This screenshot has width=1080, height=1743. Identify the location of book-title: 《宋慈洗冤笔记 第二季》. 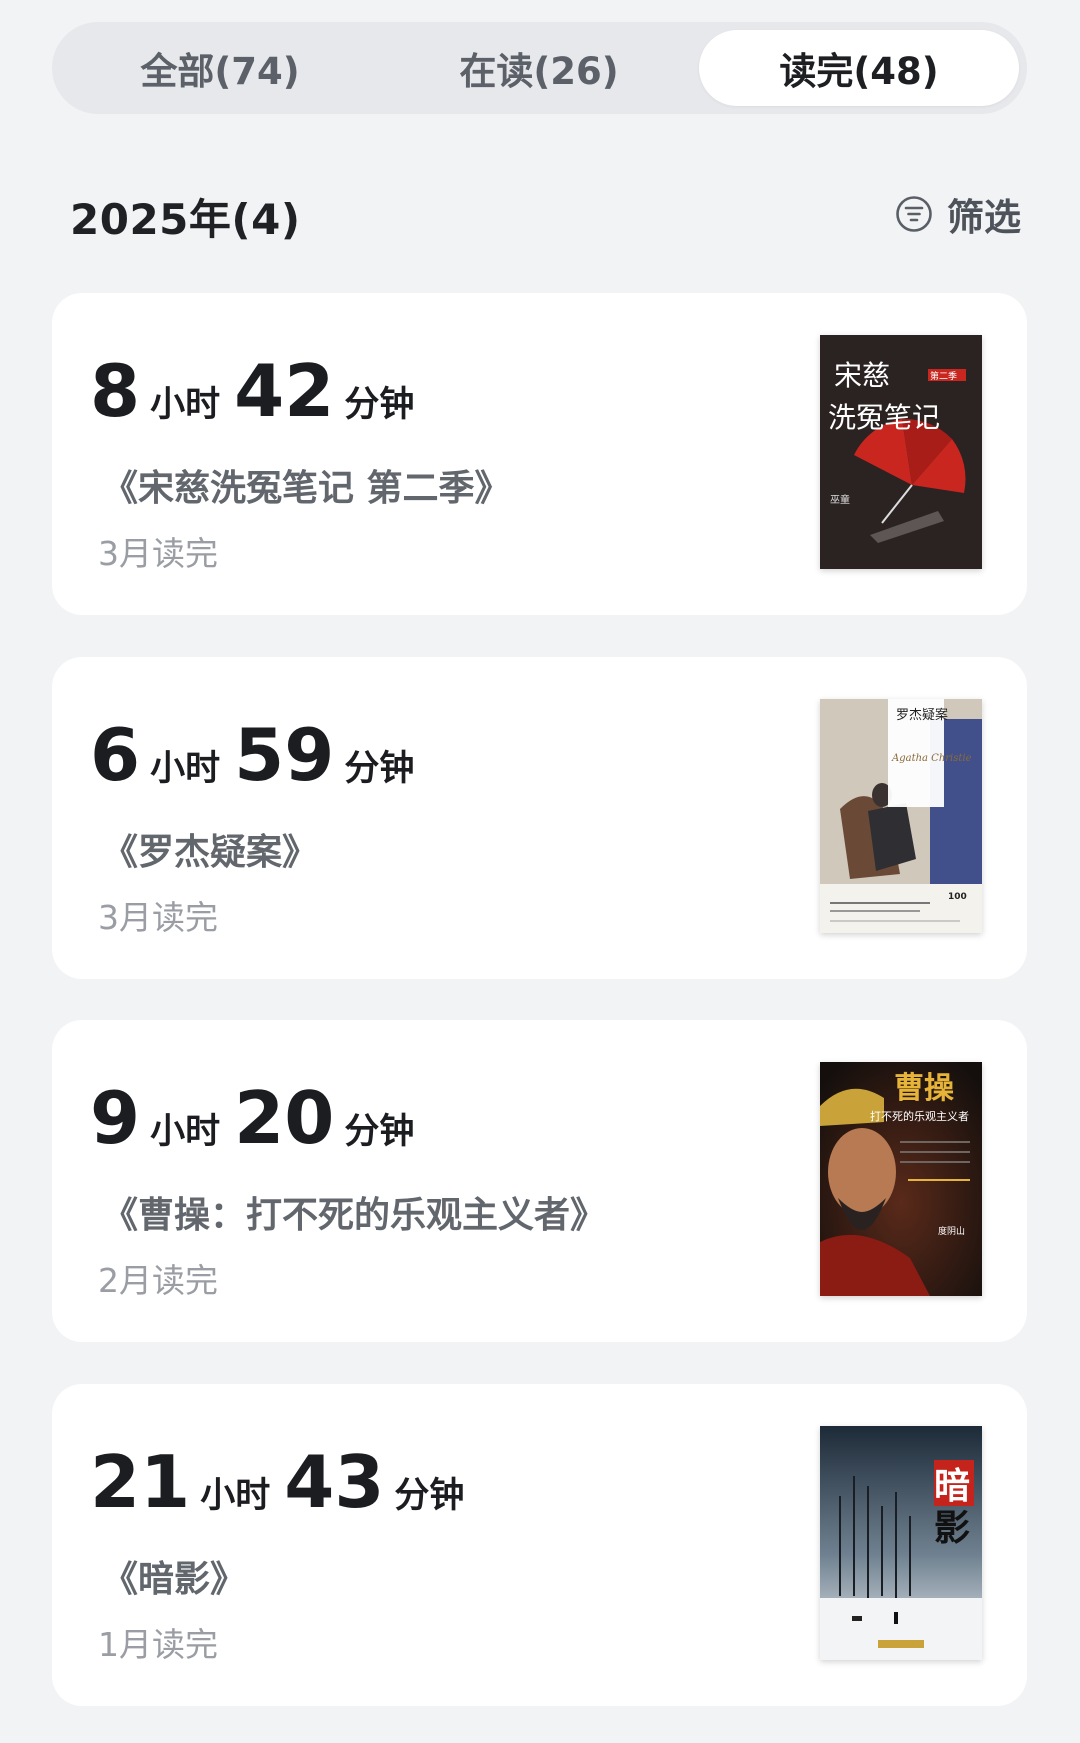
(306, 488).